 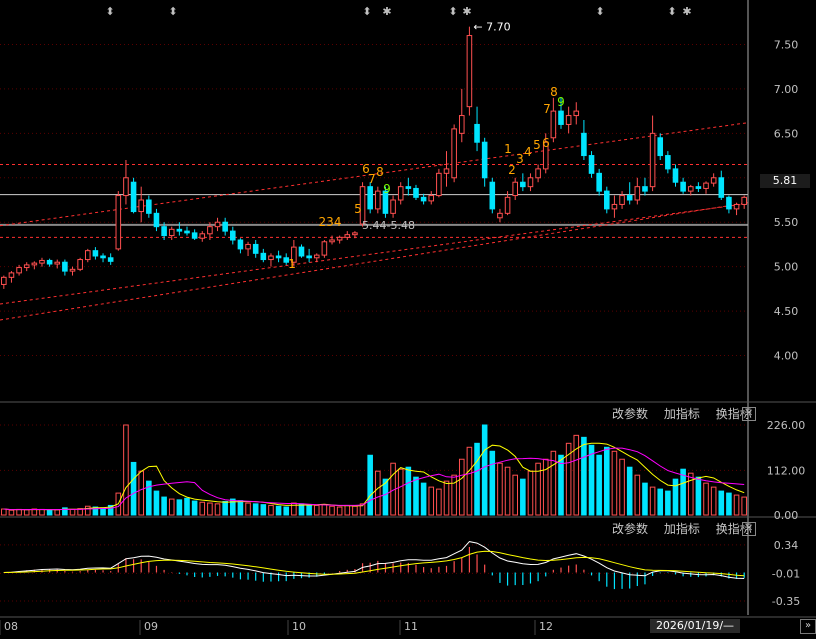 What do you see at coordinates (546, 626) in the screenshot?
I see `x-axis-tick: 12` at bounding box center [546, 626].